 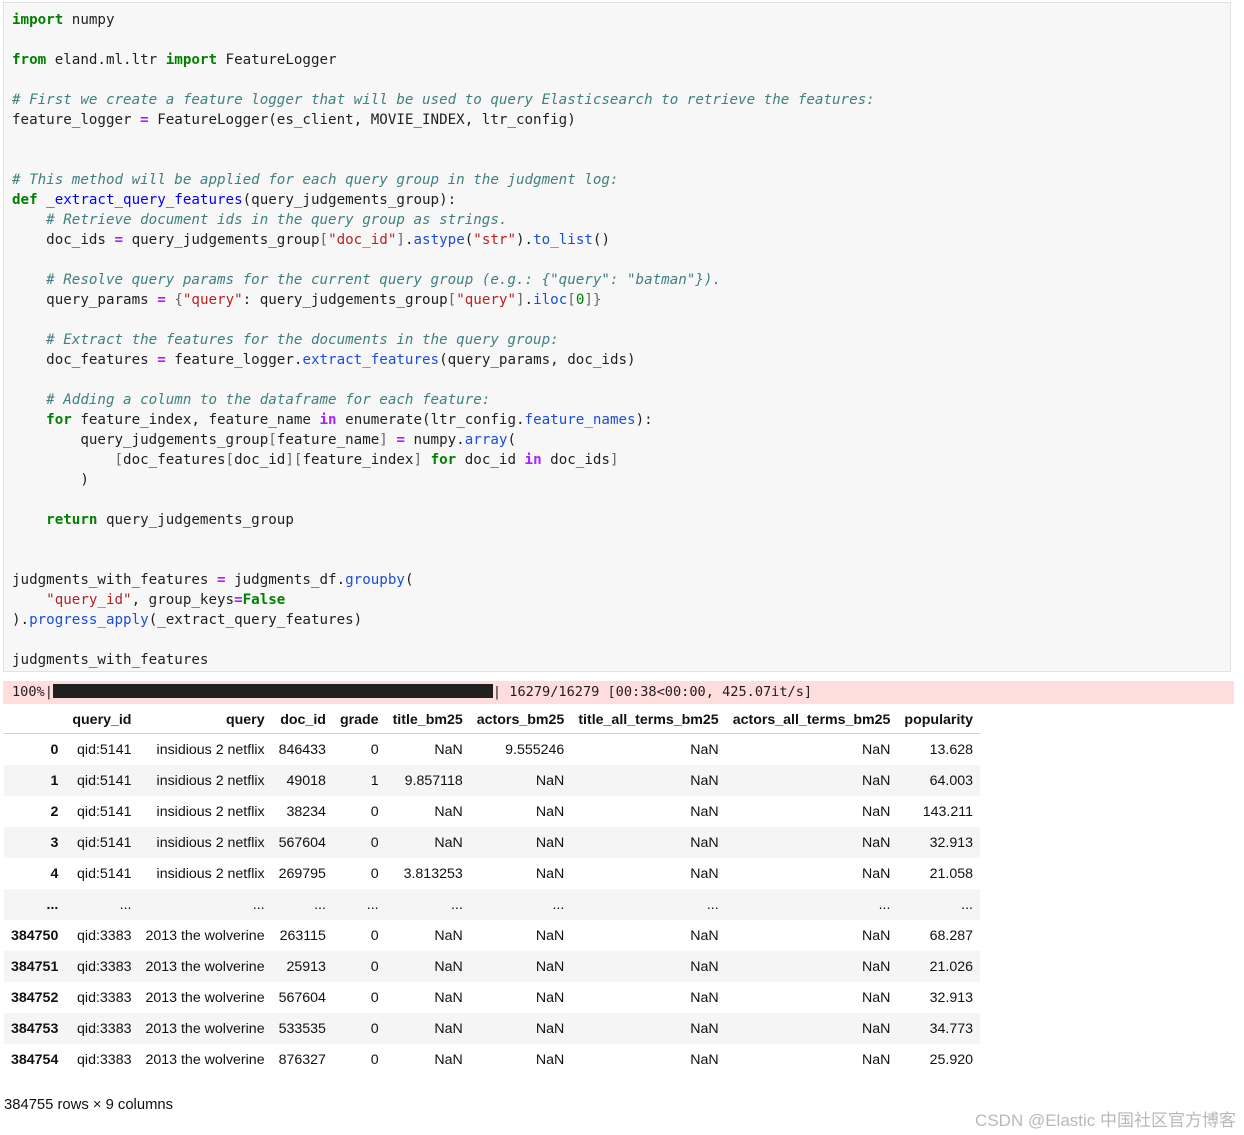 What do you see at coordinates (32, 692) in the screenshot?
I see `progress-percent: 100%|` at bounding box center [32, 692].